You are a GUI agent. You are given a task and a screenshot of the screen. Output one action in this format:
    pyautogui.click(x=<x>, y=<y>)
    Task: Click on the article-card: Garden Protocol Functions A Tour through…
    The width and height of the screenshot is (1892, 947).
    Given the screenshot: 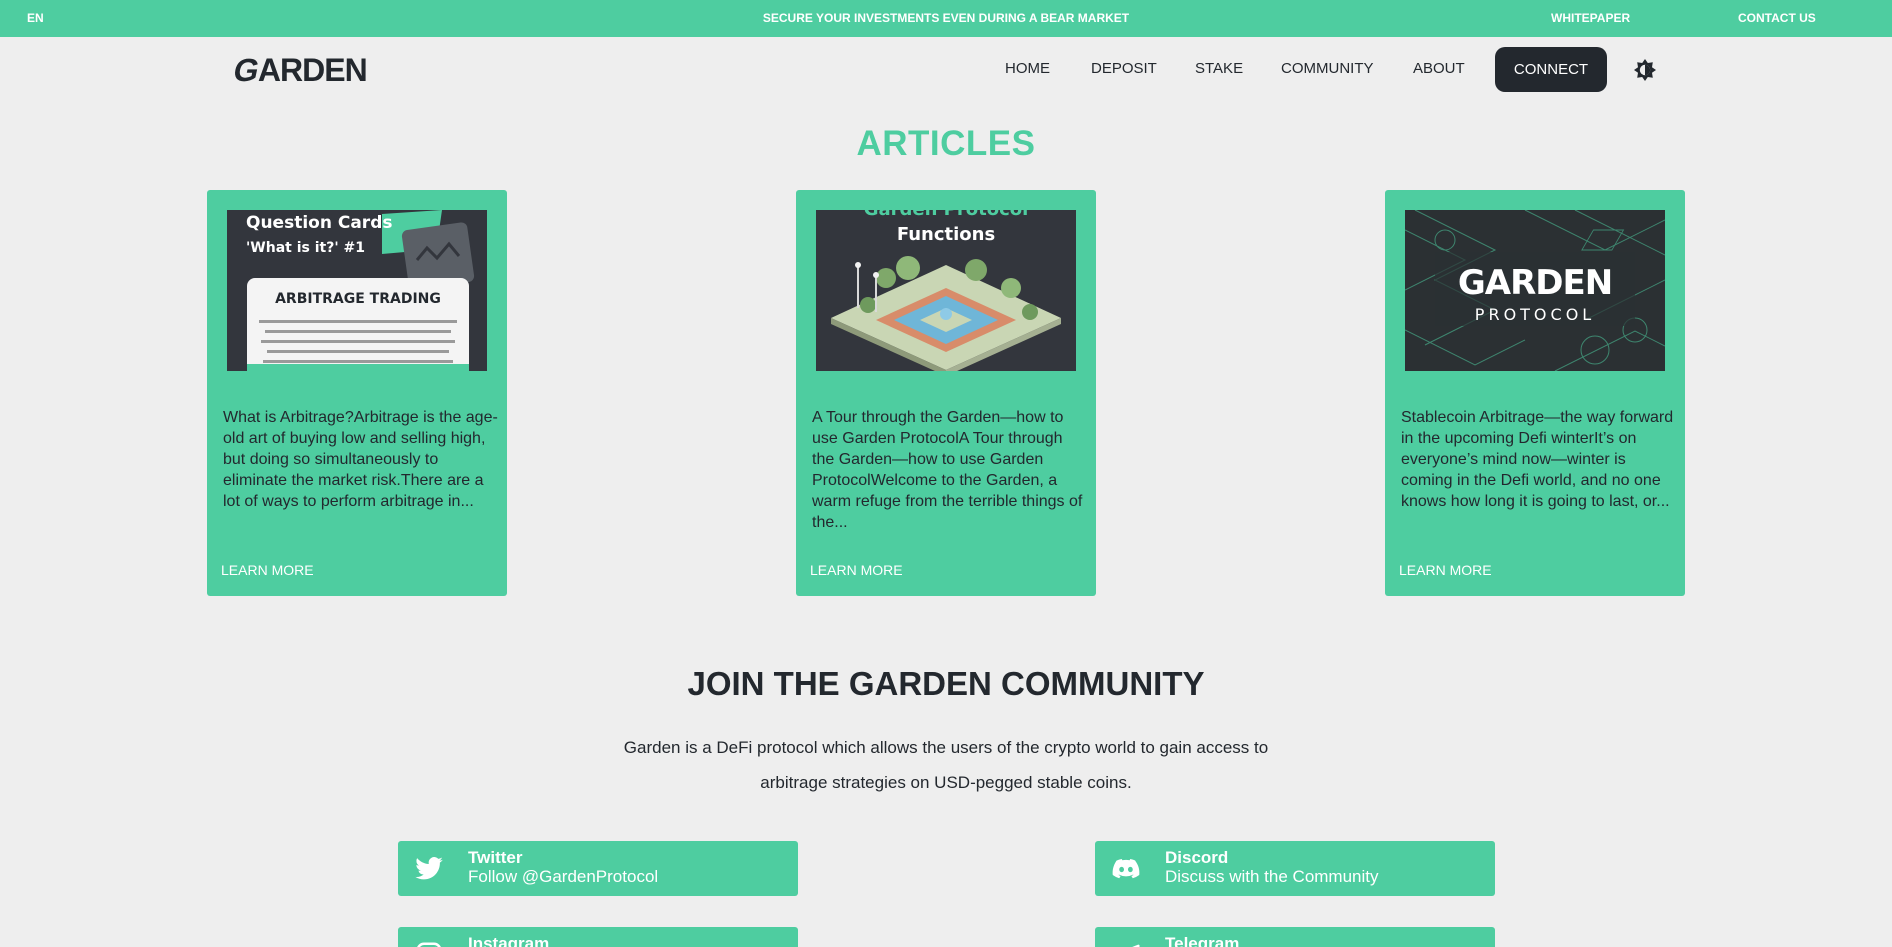 What is the action you would take?
    pyautogui.click(x=946, y=393)
    